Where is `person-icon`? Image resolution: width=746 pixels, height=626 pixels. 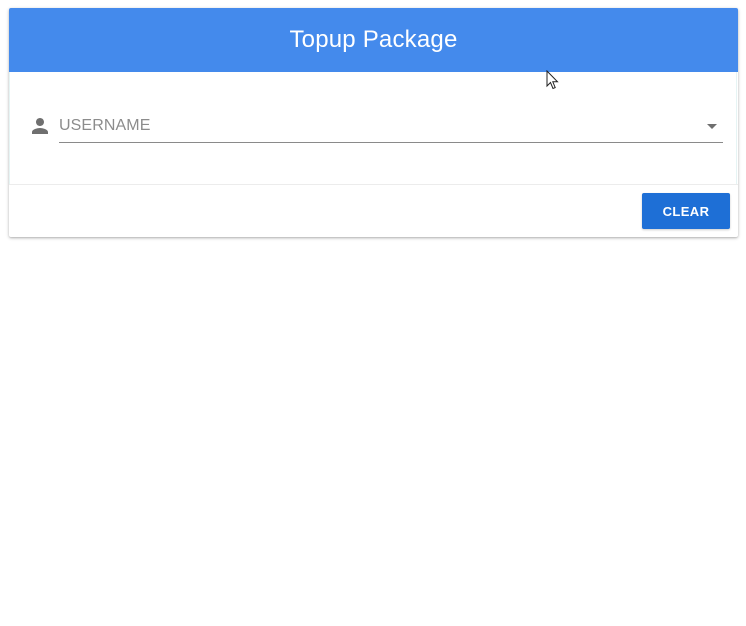
person-icon is located at coordinates (40, 126).